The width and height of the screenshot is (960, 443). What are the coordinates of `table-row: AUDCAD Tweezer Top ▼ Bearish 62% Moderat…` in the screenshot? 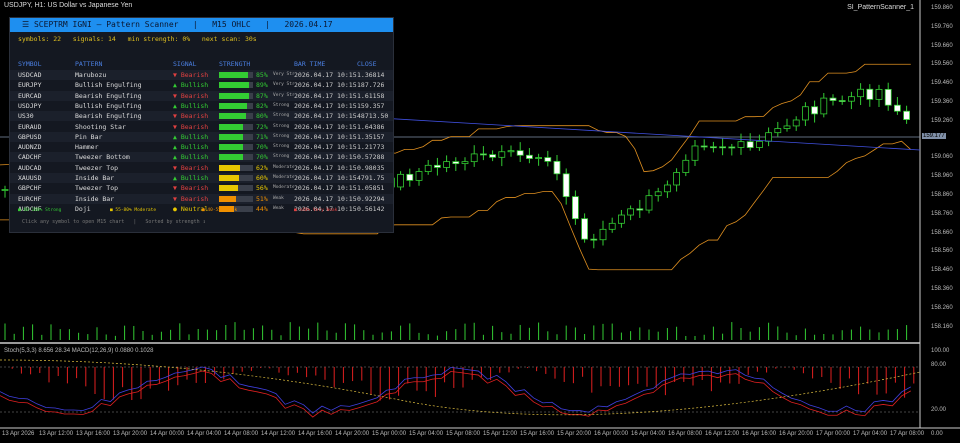 It's located at (201, 167).